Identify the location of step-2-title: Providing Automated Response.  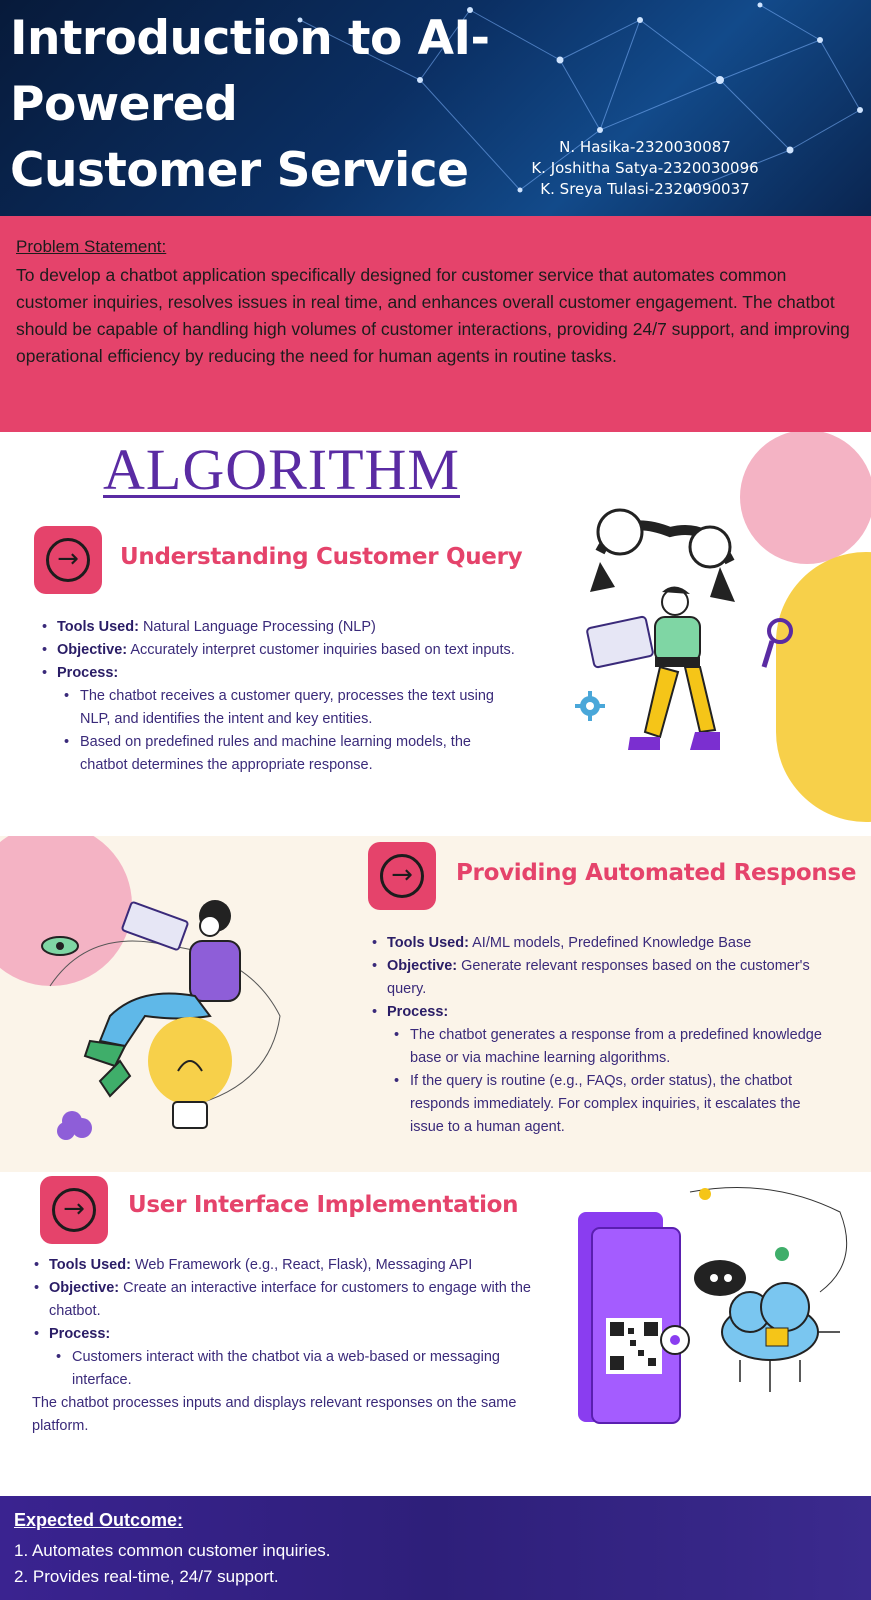
(656, 873).